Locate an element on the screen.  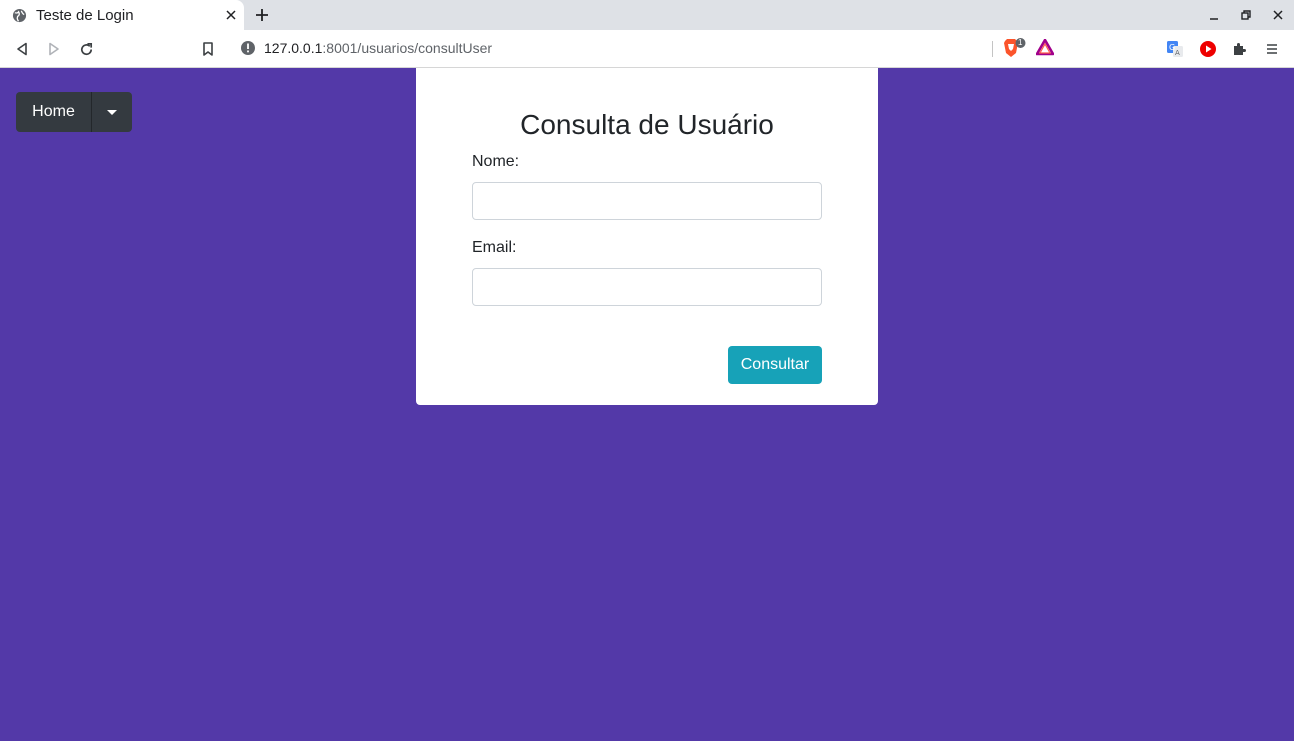
address-bar-divider is located at coordinates (992, 49).